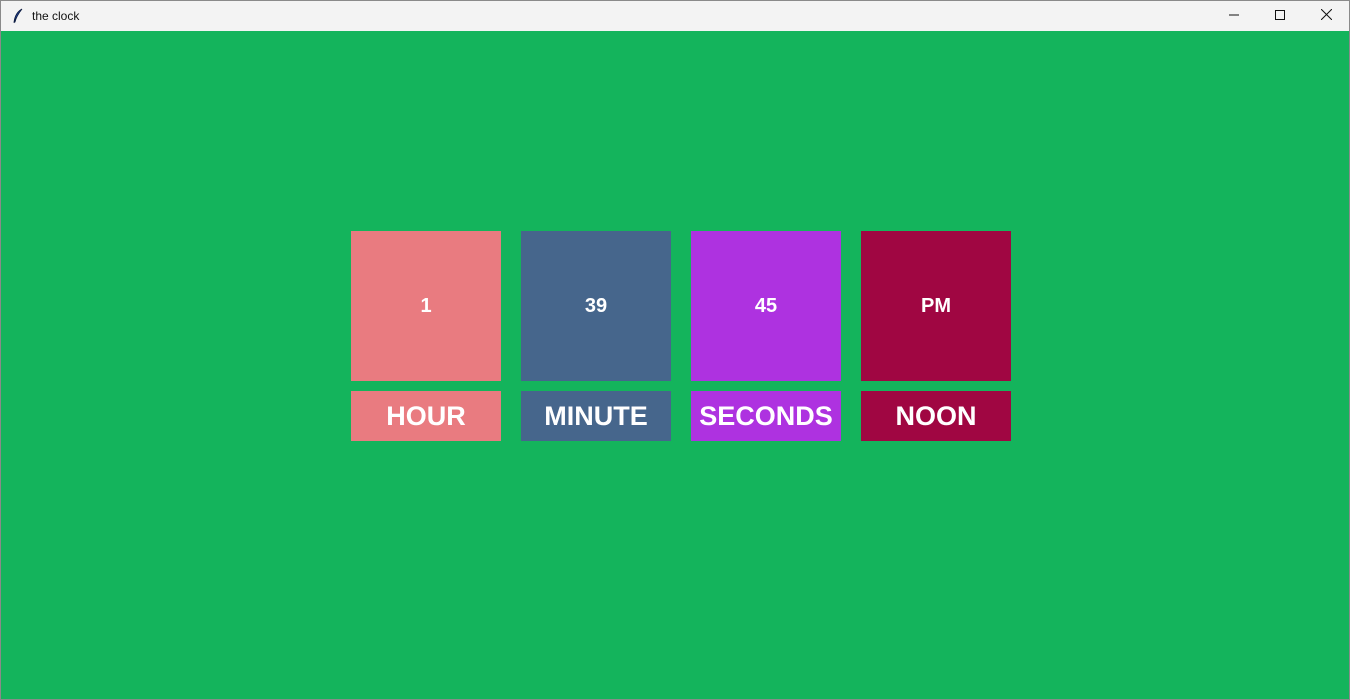  I want to click on hour-value: 1, so click(426, 306).